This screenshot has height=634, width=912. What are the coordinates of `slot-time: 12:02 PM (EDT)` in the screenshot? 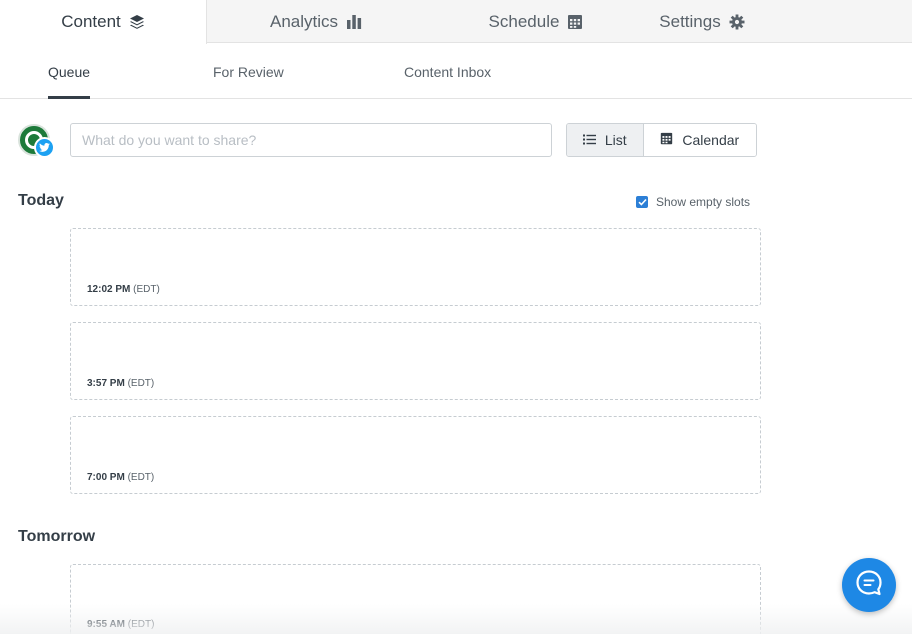 It's located at (123, 289).